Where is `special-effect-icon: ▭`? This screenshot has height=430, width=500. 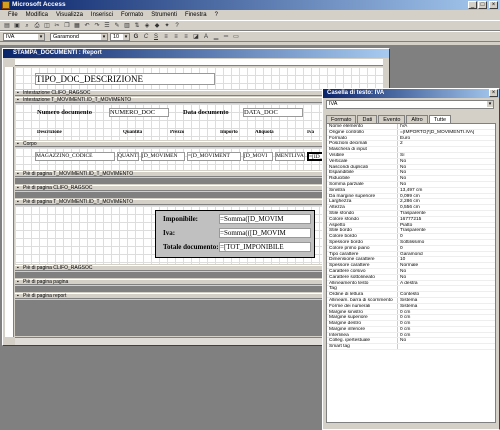 special-effect-icon: ▭ is located at coordinates (236, 37).